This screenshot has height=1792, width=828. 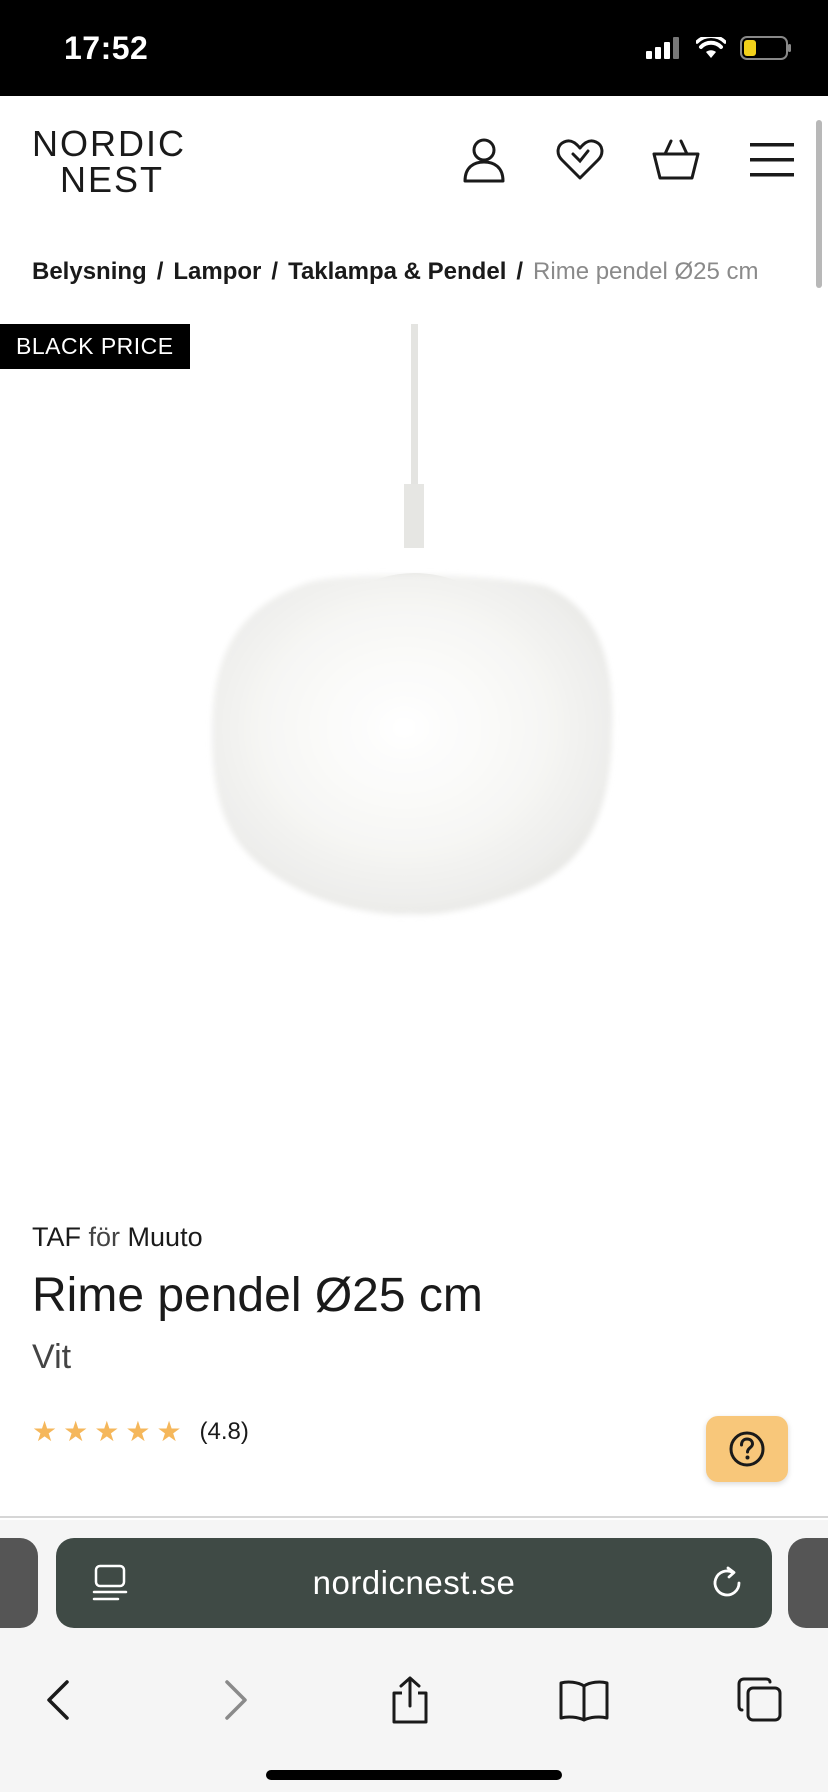 What do you see at coordinates (414, 1775) in the screenshot?
I see `home-indicator` at bounding box center [414, 1775].